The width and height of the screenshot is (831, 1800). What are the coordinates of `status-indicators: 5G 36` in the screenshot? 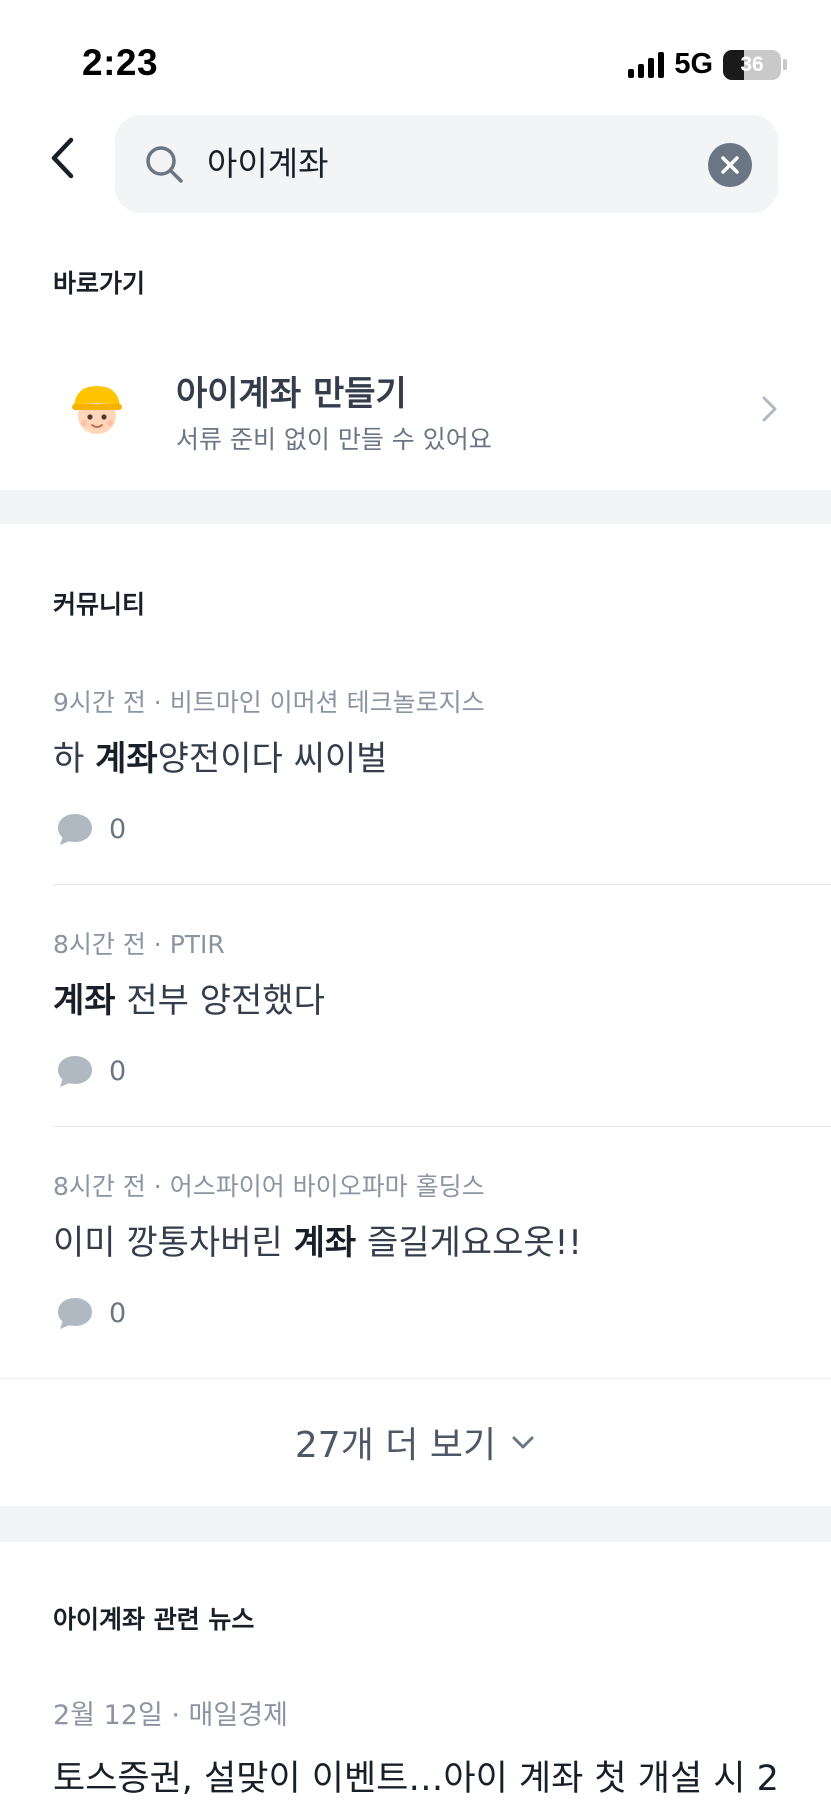 It's located at (707, 64).